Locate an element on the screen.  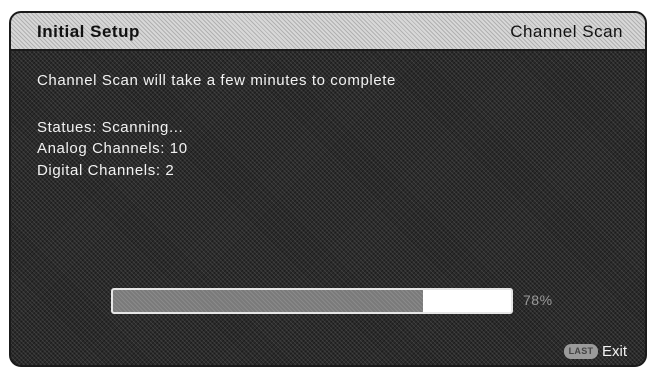
section-title: Channel Scan is located at coordinates (566, 31).